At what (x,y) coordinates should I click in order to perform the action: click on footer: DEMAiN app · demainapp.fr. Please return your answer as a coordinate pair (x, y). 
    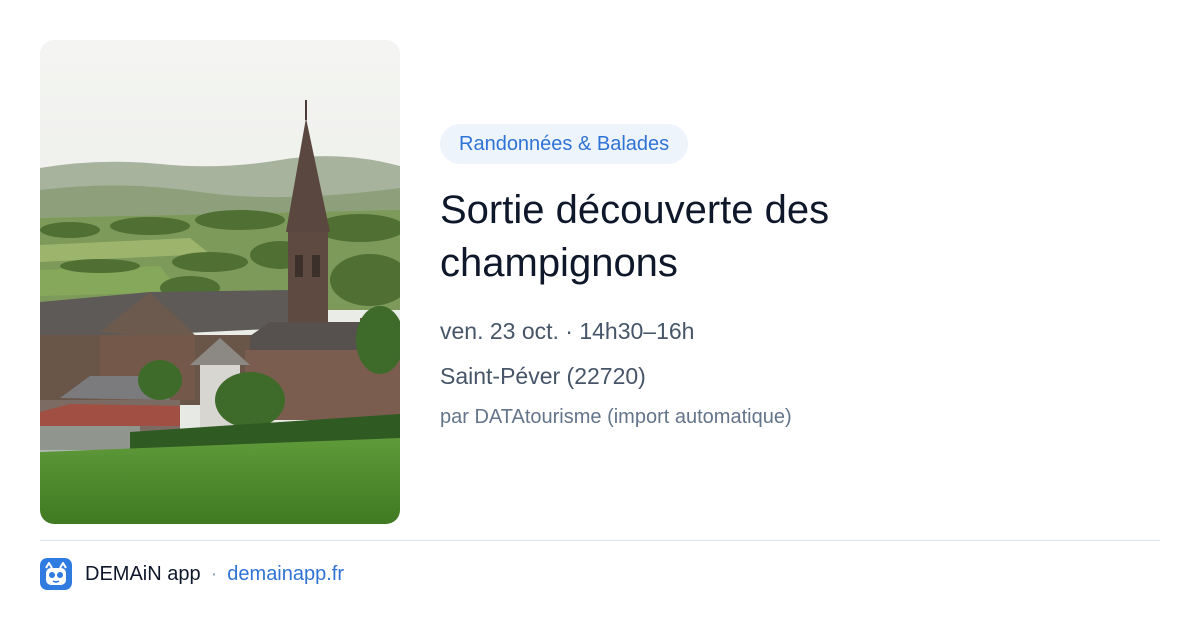
    Looking at the image, I should click on (192, 574).